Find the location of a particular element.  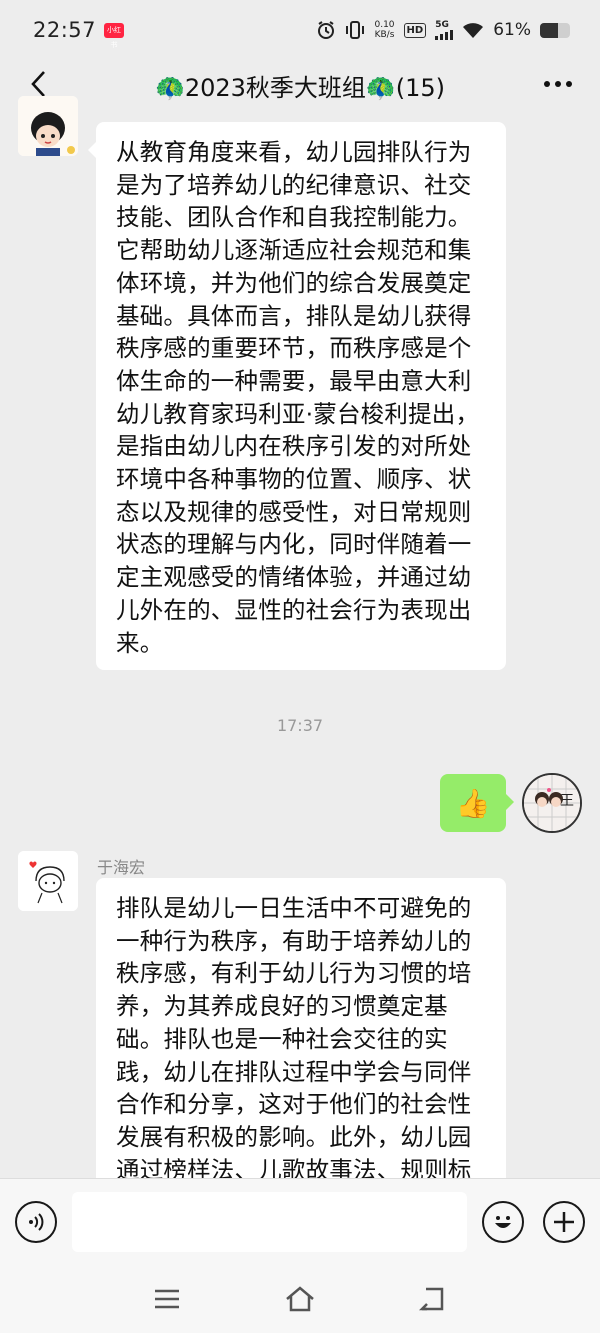

timestamp: 17:37 is located at coordinates (300, 725).